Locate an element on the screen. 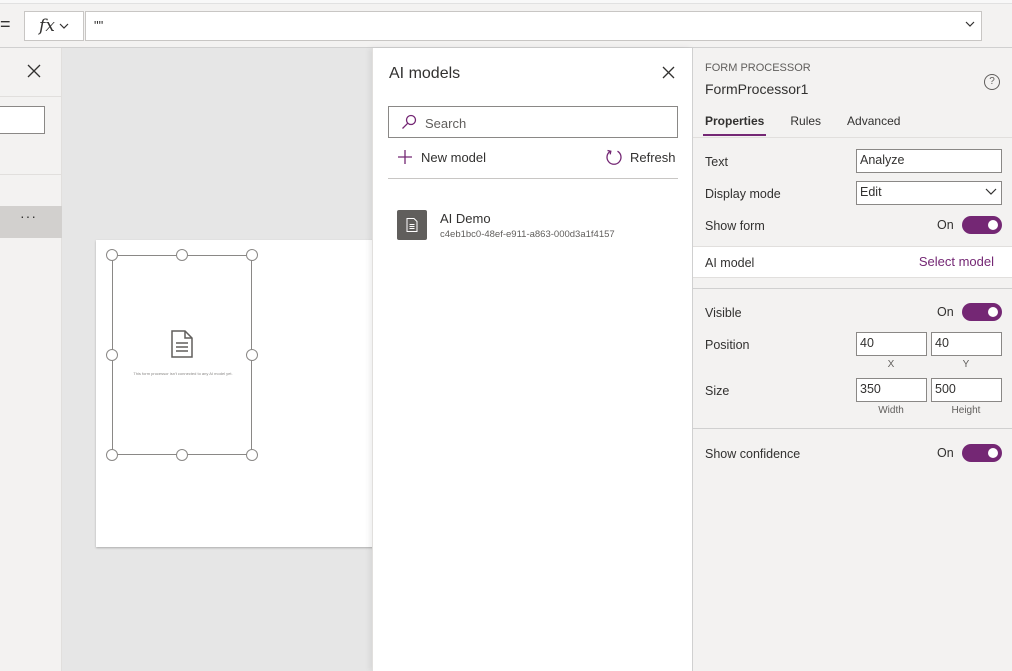  search-input is located at coordinates (545, 123).